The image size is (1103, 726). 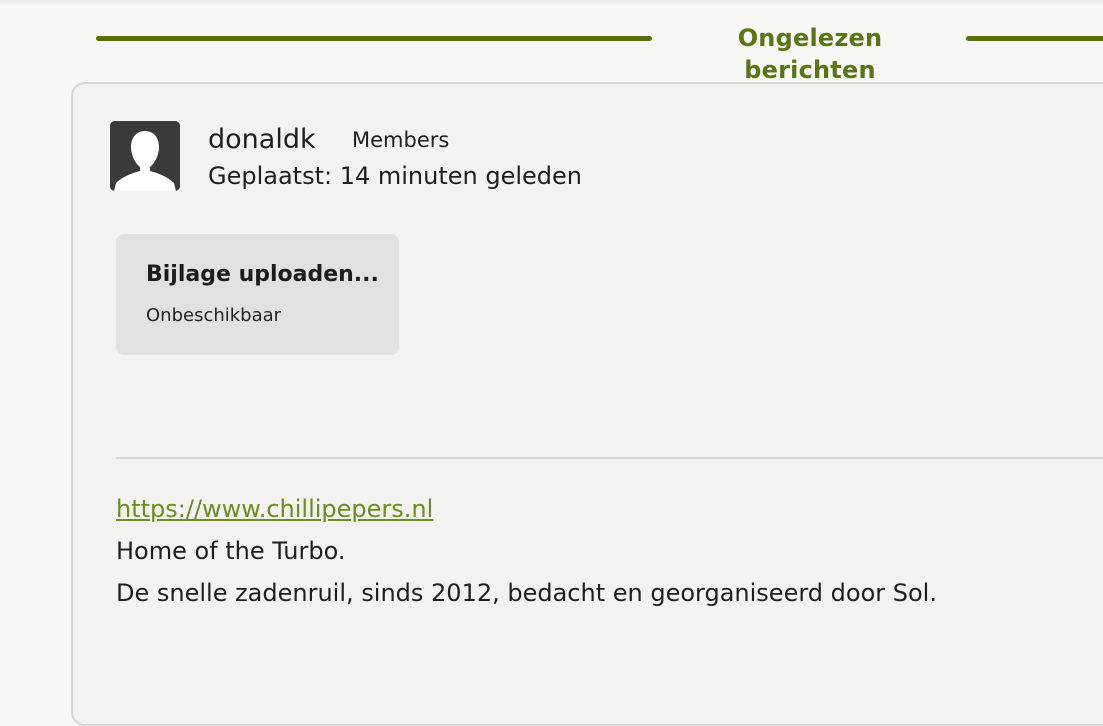 I want to click on unread-messages-divider: Ongelezen berichten, so click(x=551, y=53).